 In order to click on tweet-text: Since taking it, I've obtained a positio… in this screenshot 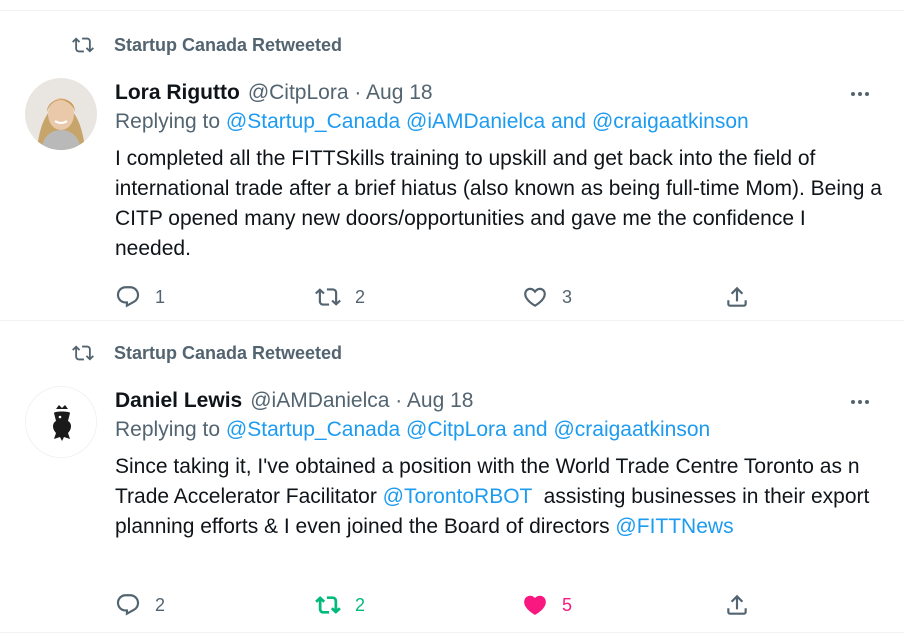, I will do `click(500, 497)`.